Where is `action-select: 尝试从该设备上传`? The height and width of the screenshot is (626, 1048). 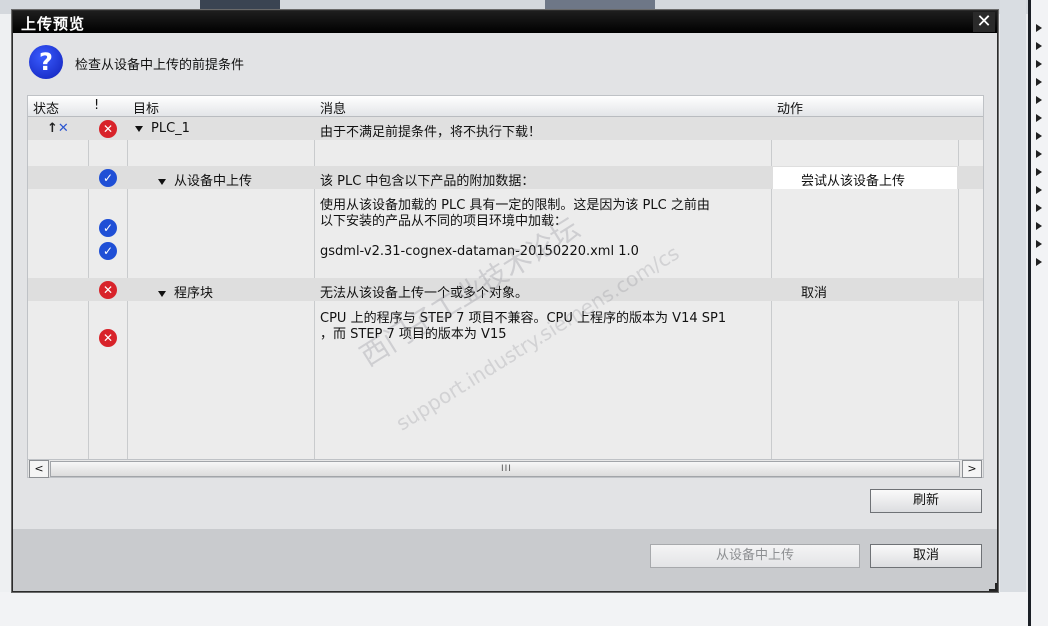
action-select: 尝试从该设备上传 is located at coordinates (865, 178).